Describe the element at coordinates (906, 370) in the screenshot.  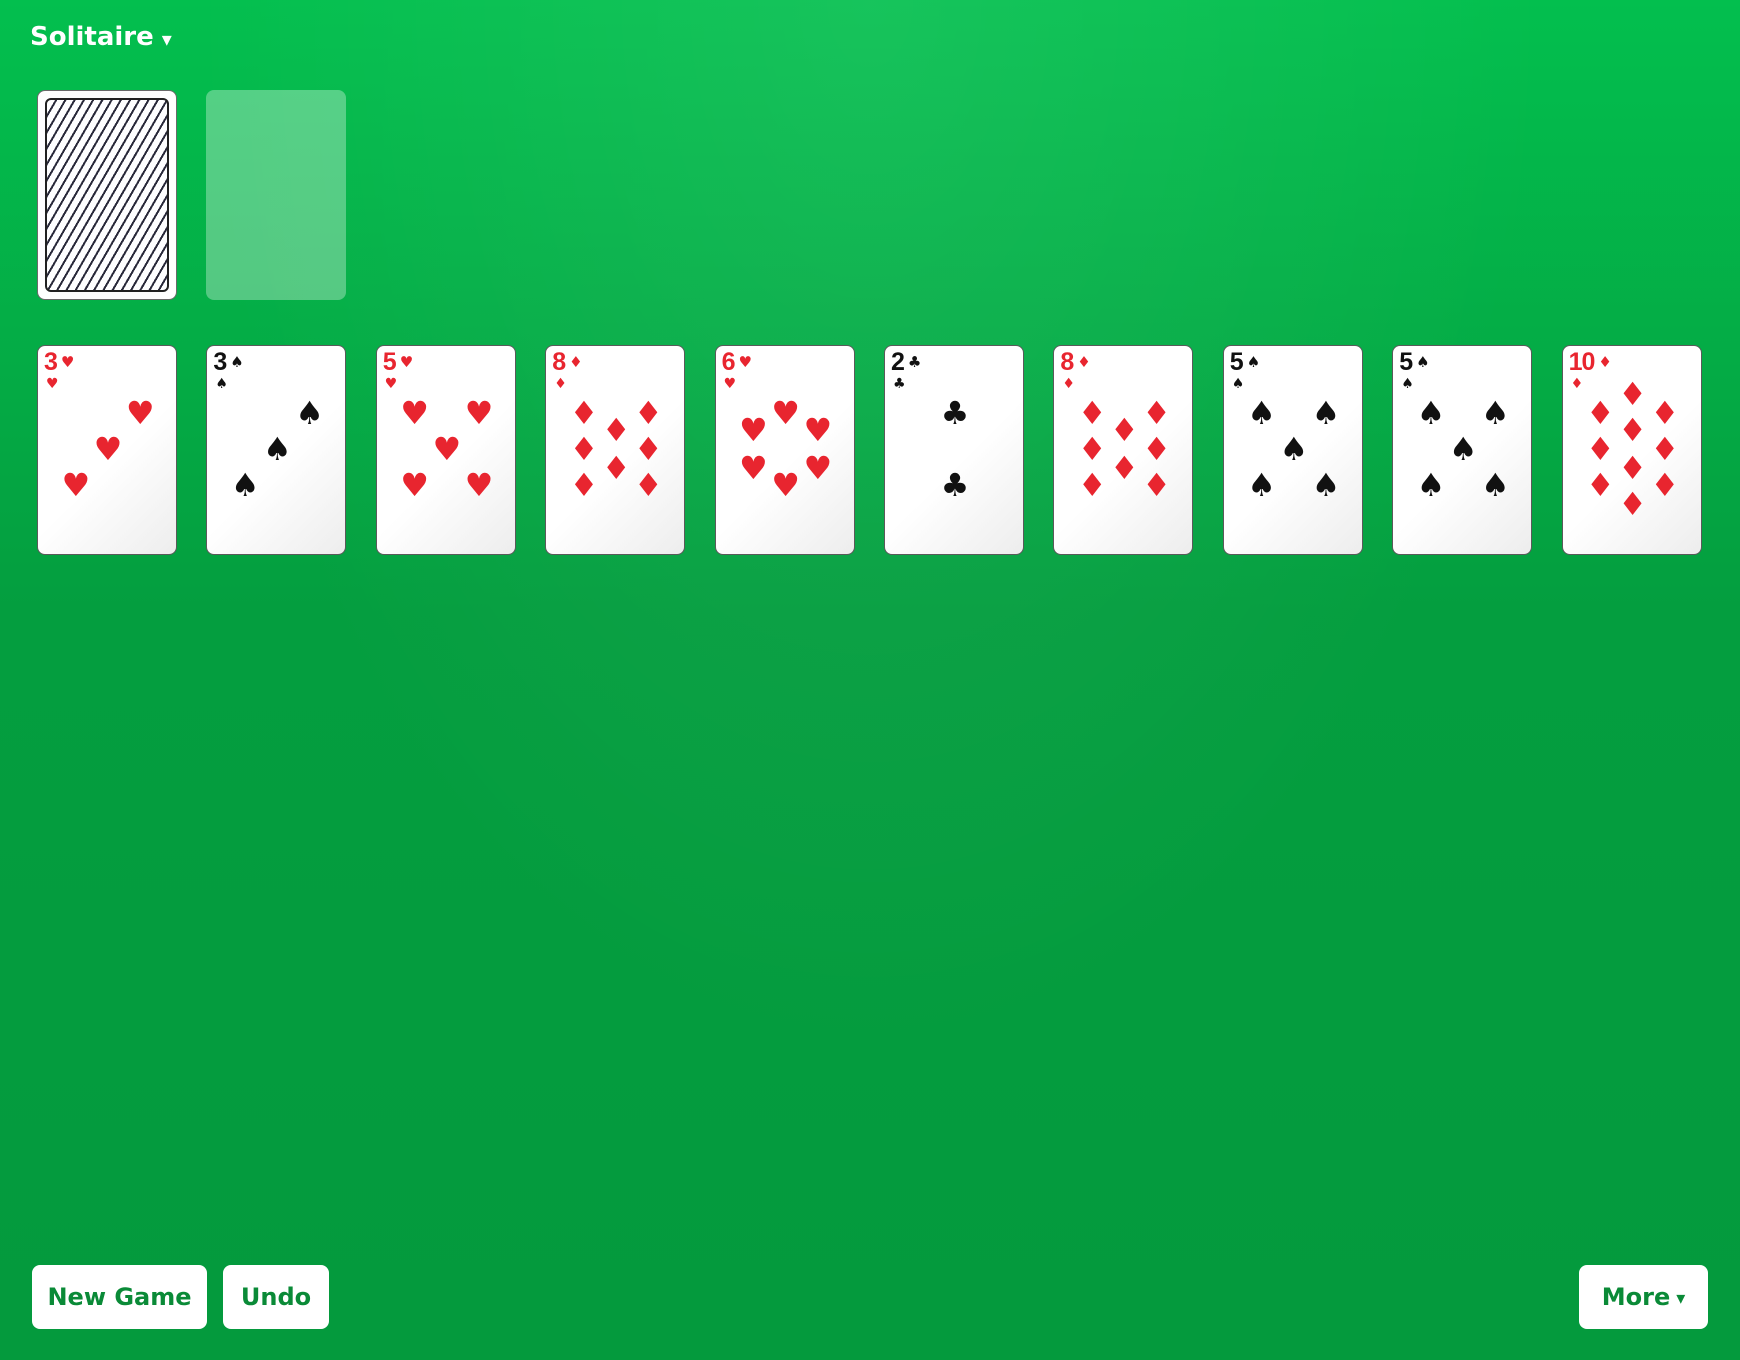
I see `card-corner-index: 2 ♣ ♣` at that location.